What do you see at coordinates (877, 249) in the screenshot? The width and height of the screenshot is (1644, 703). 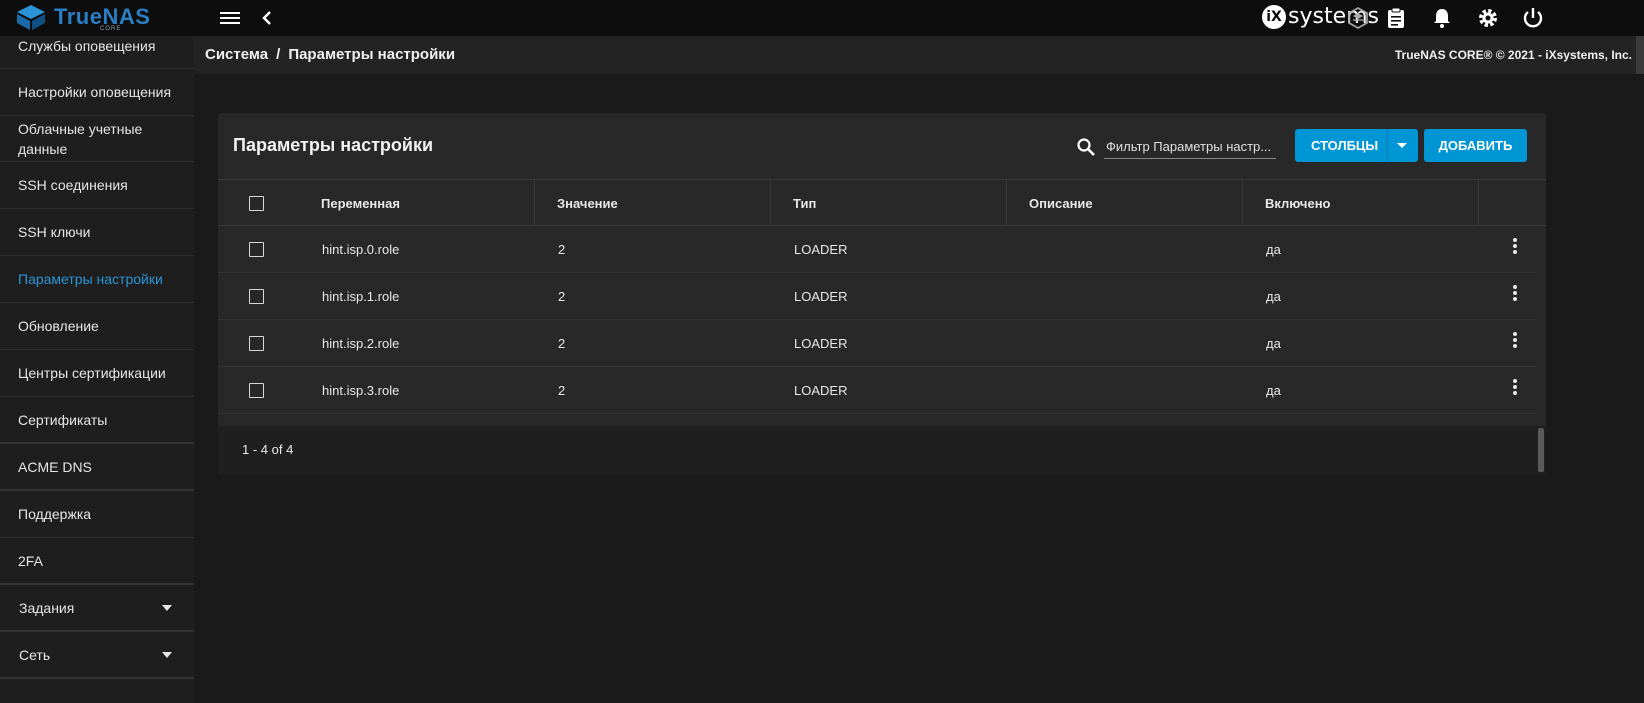 I see `table-row: hint.isp.0.role 2 LOADER да` at bounding box center [877, 249].